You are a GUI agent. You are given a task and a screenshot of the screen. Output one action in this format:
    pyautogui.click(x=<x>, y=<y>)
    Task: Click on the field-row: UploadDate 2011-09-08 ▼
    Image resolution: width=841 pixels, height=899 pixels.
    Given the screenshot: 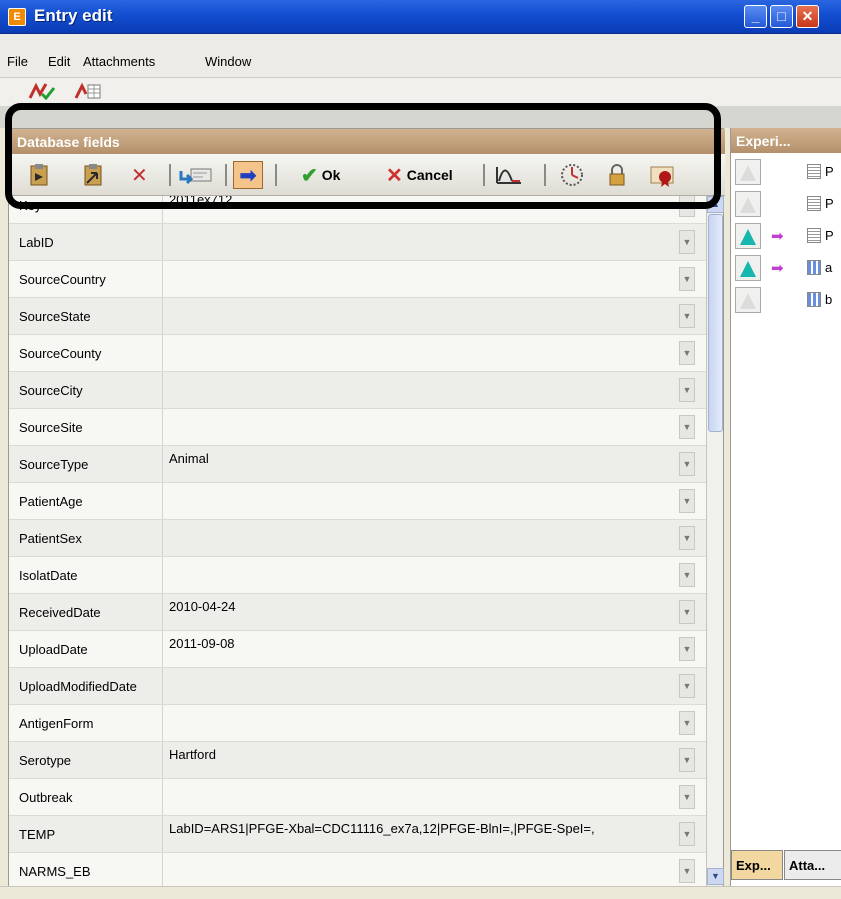 What is the action you would take?
    pyautogui.click(x=357, y=649)
    